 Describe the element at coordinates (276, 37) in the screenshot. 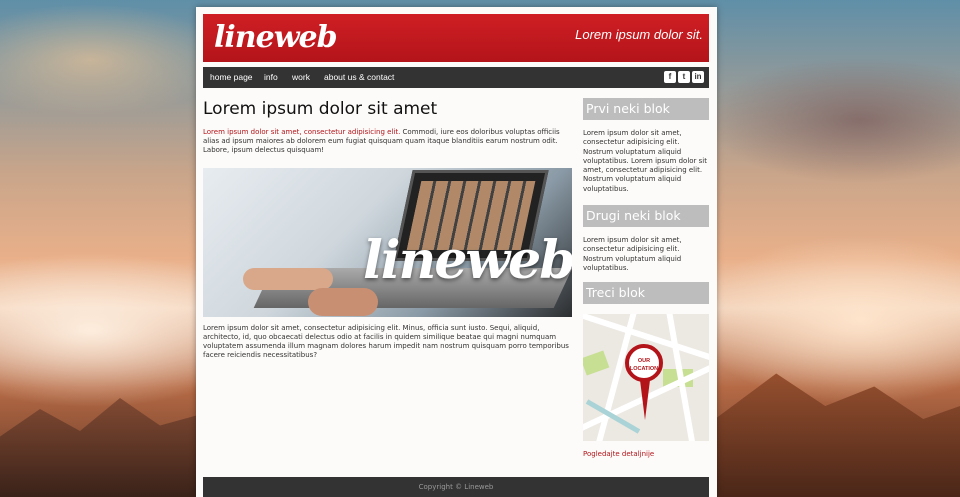

I see `site-logo: lineweb` at that location.